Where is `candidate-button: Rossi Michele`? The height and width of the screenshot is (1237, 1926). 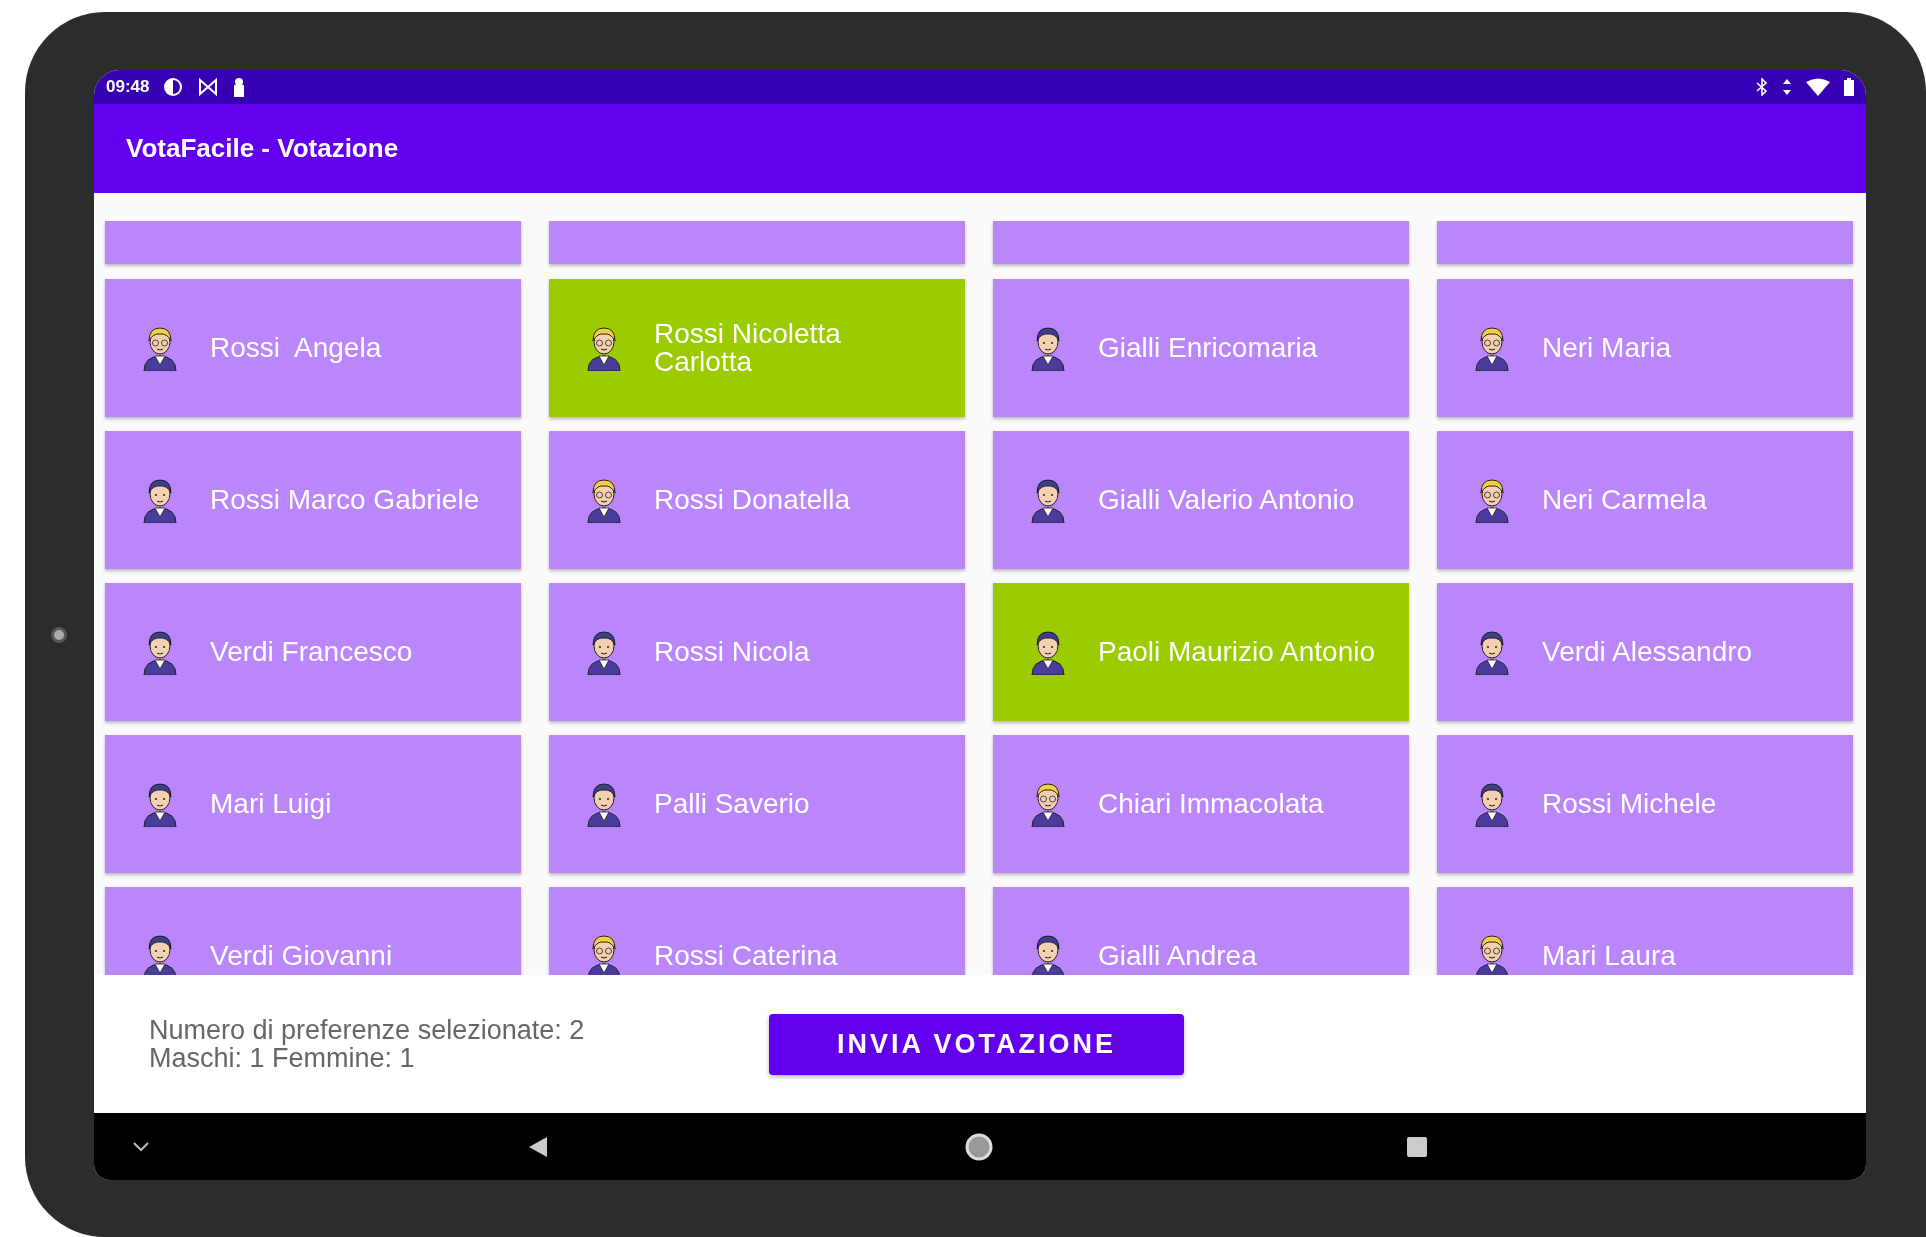 candidate-button: Rossi Michele is located at coordinates (1645, 804).